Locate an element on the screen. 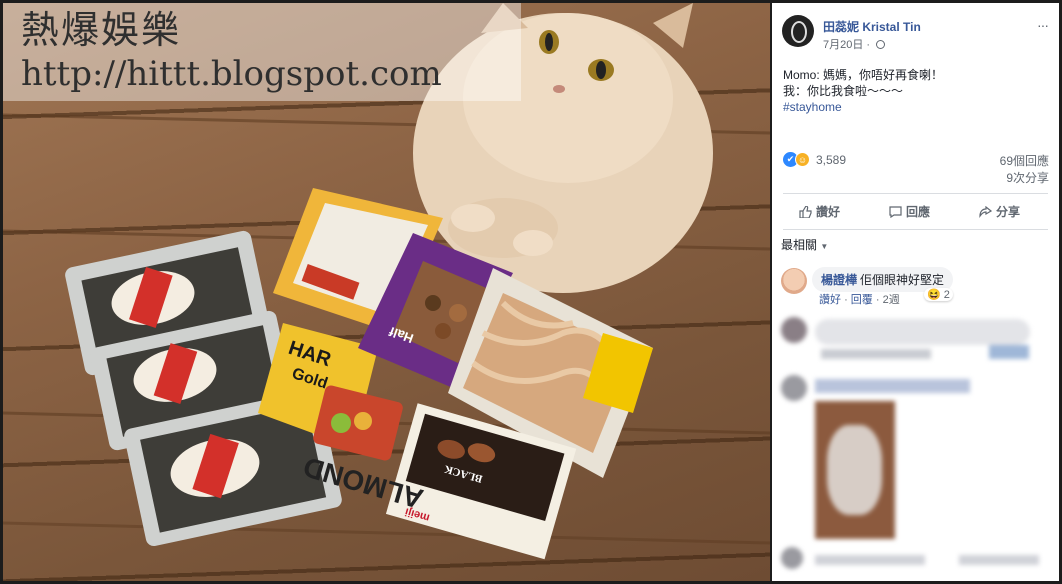  post-text-line: 我：你比我食啦～～～ is located at coordinates (843, 91).